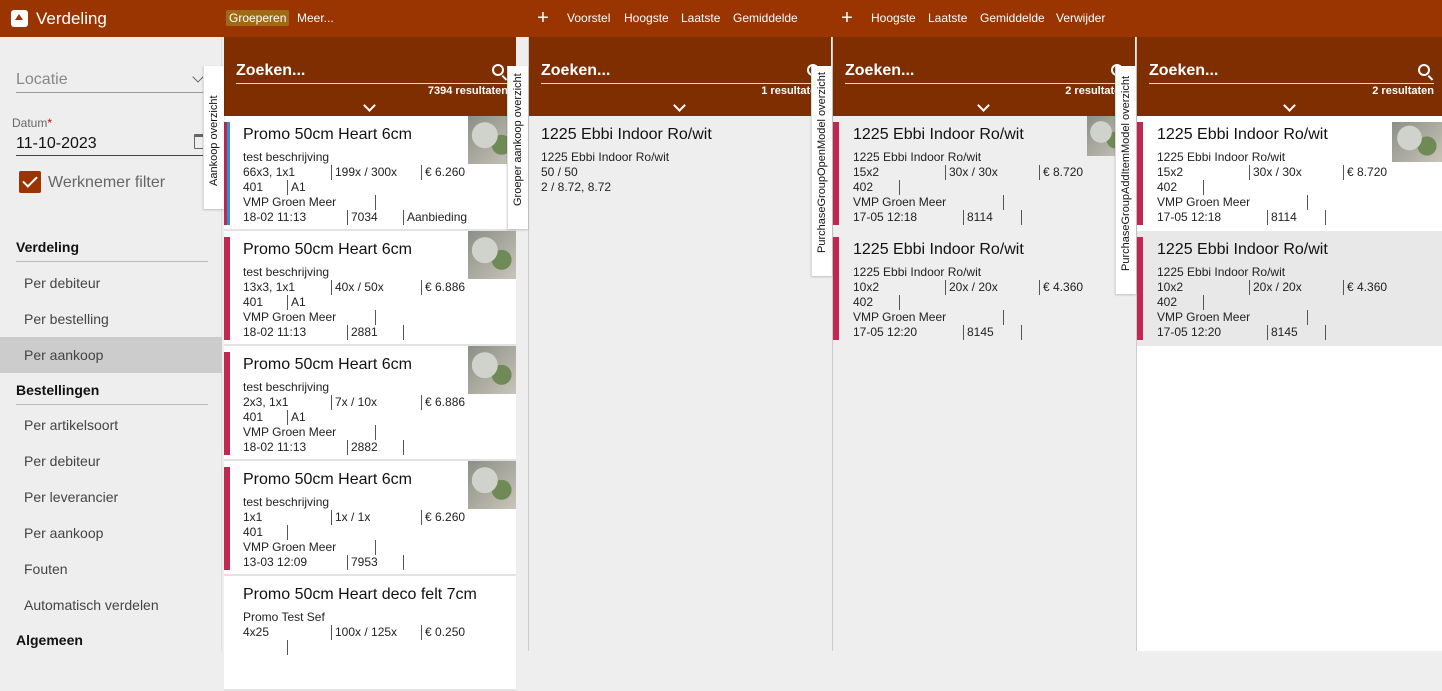 Image resolution: width=1442 pixels, height=691 pixels. What do you see at coordinates (362, 217) in the screenshot?
I see `cell: 7034` at bounding box center [362, 217].